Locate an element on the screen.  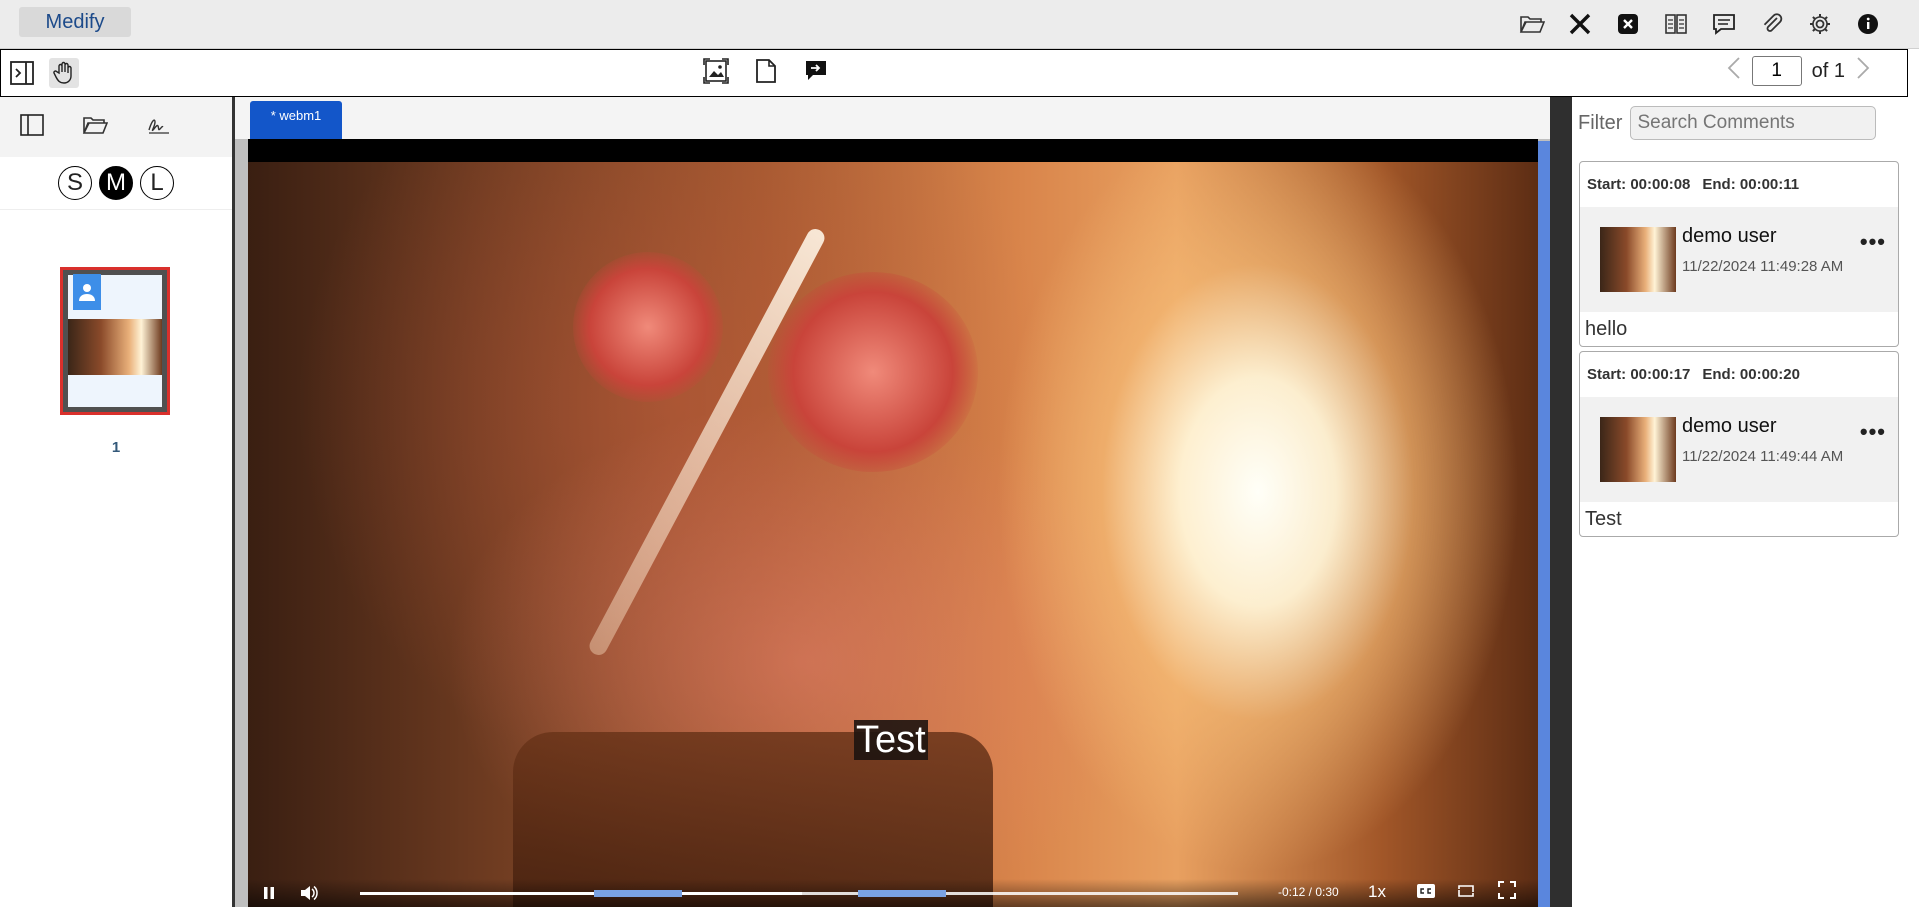
top-icon-group is located at coordinates (1700, 24).